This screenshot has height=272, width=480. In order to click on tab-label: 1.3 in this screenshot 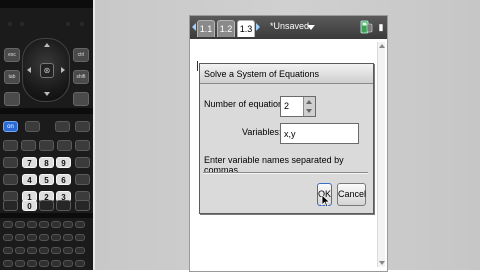, I will do `click(246, 29)`.